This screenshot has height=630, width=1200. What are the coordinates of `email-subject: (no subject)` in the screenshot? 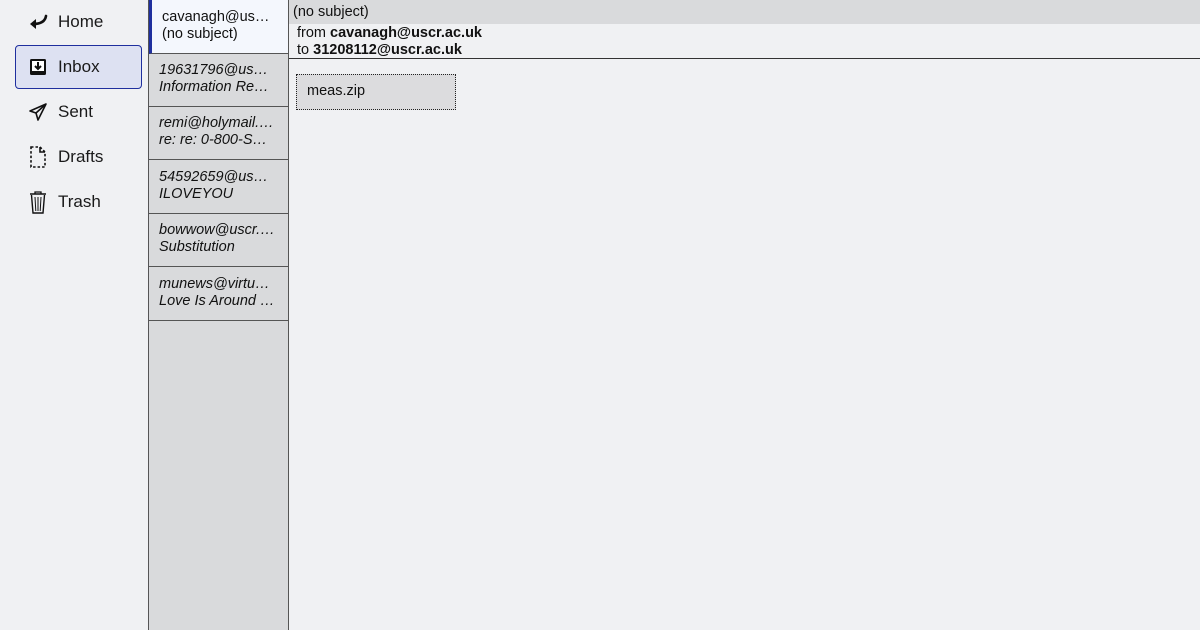 It's located at (744, 12).